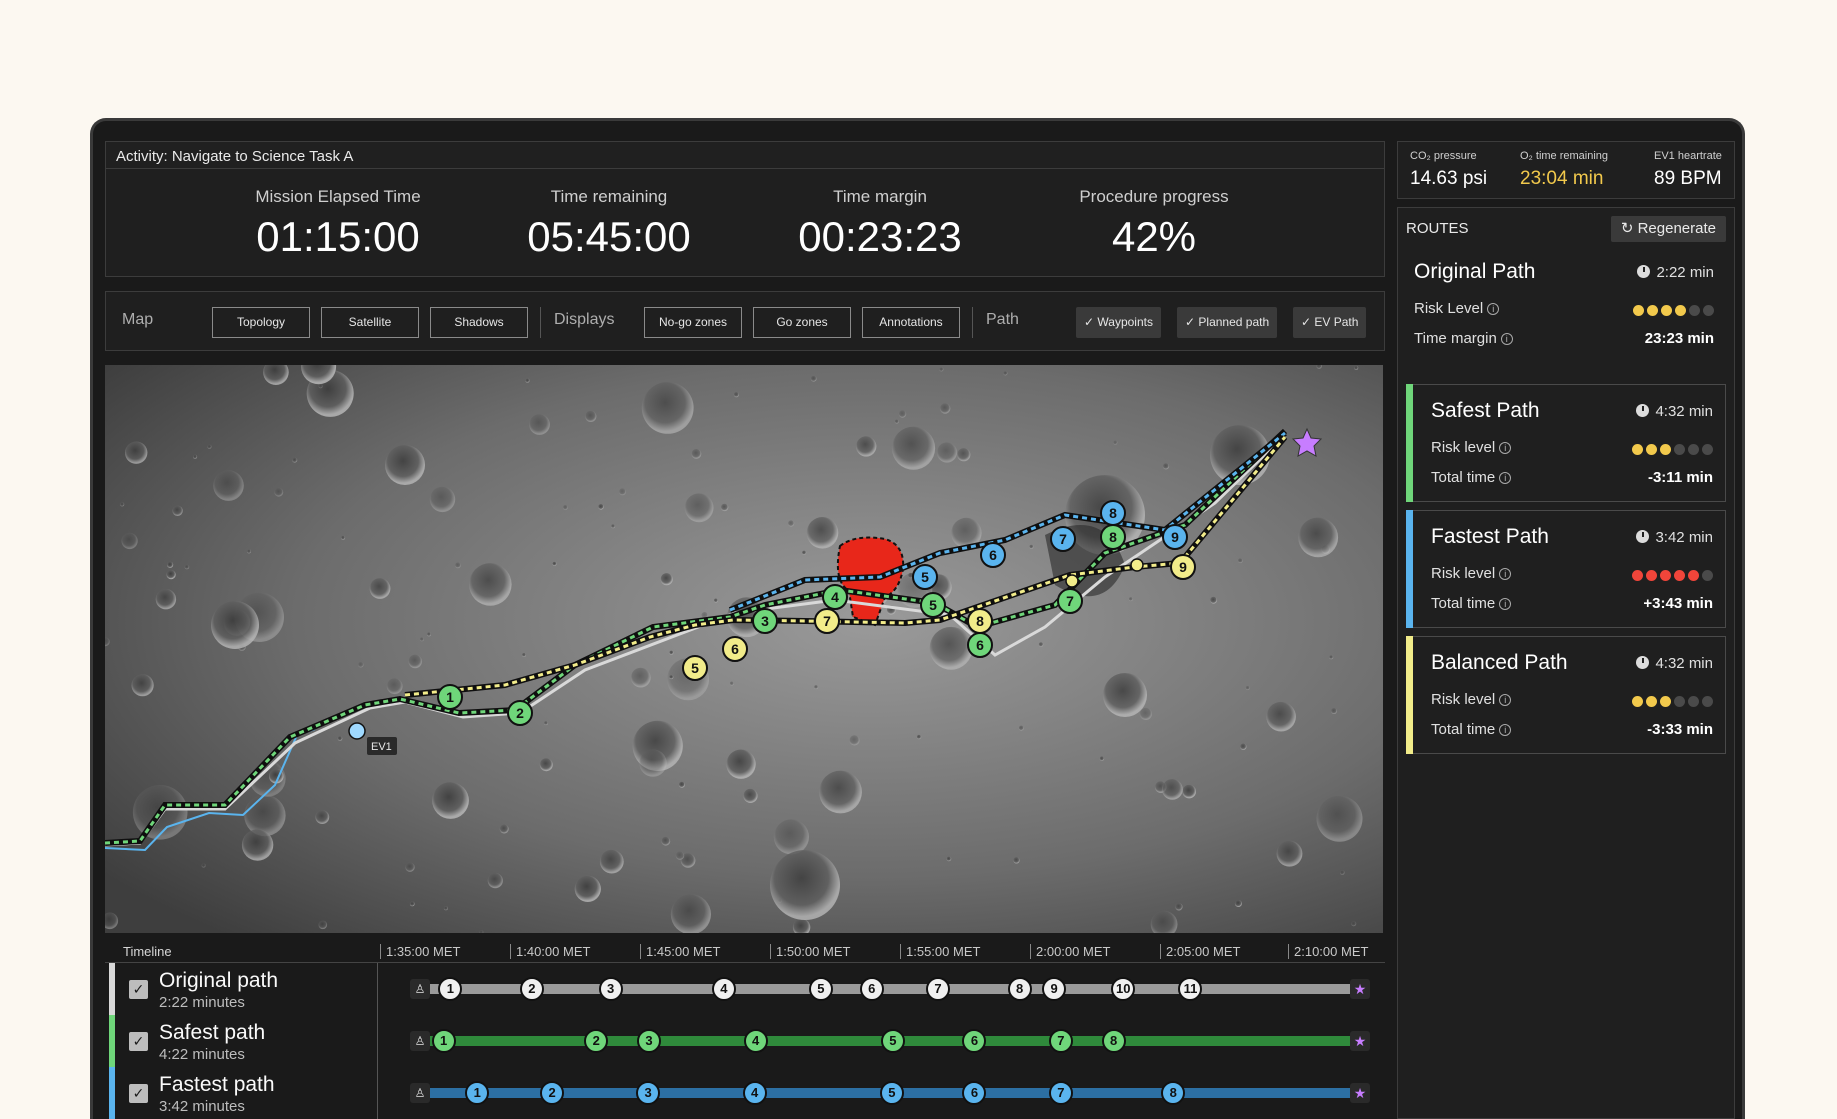 The image size is (1837, 1119). I want to click on timeline-waypoint: 10, so click(1123, 989).